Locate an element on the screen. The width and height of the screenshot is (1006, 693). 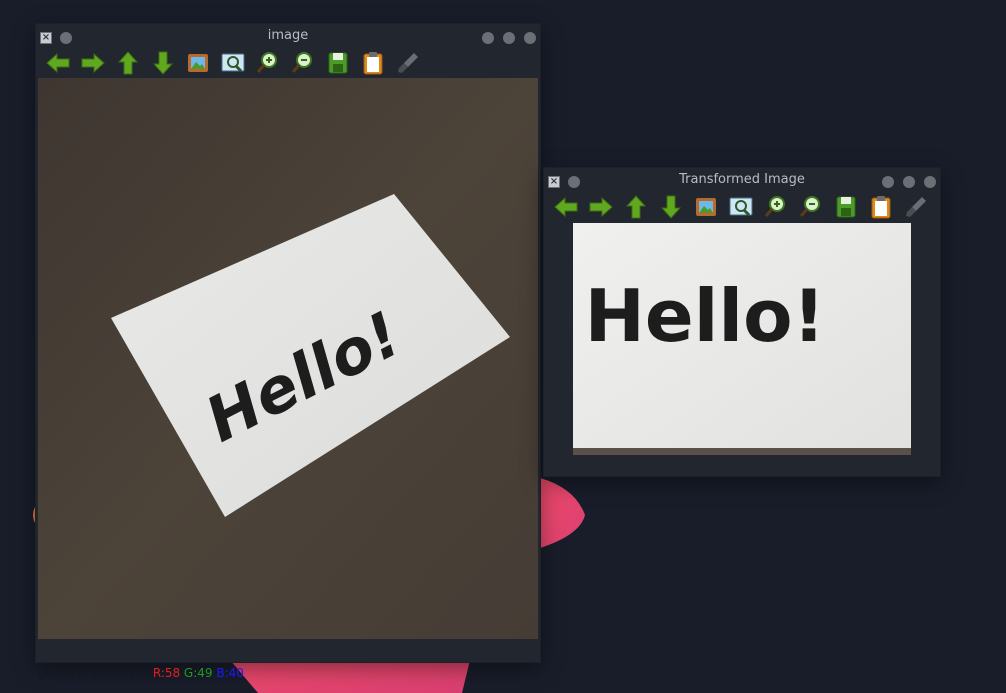
titlebar: × image is located at coordinates (288, 37).